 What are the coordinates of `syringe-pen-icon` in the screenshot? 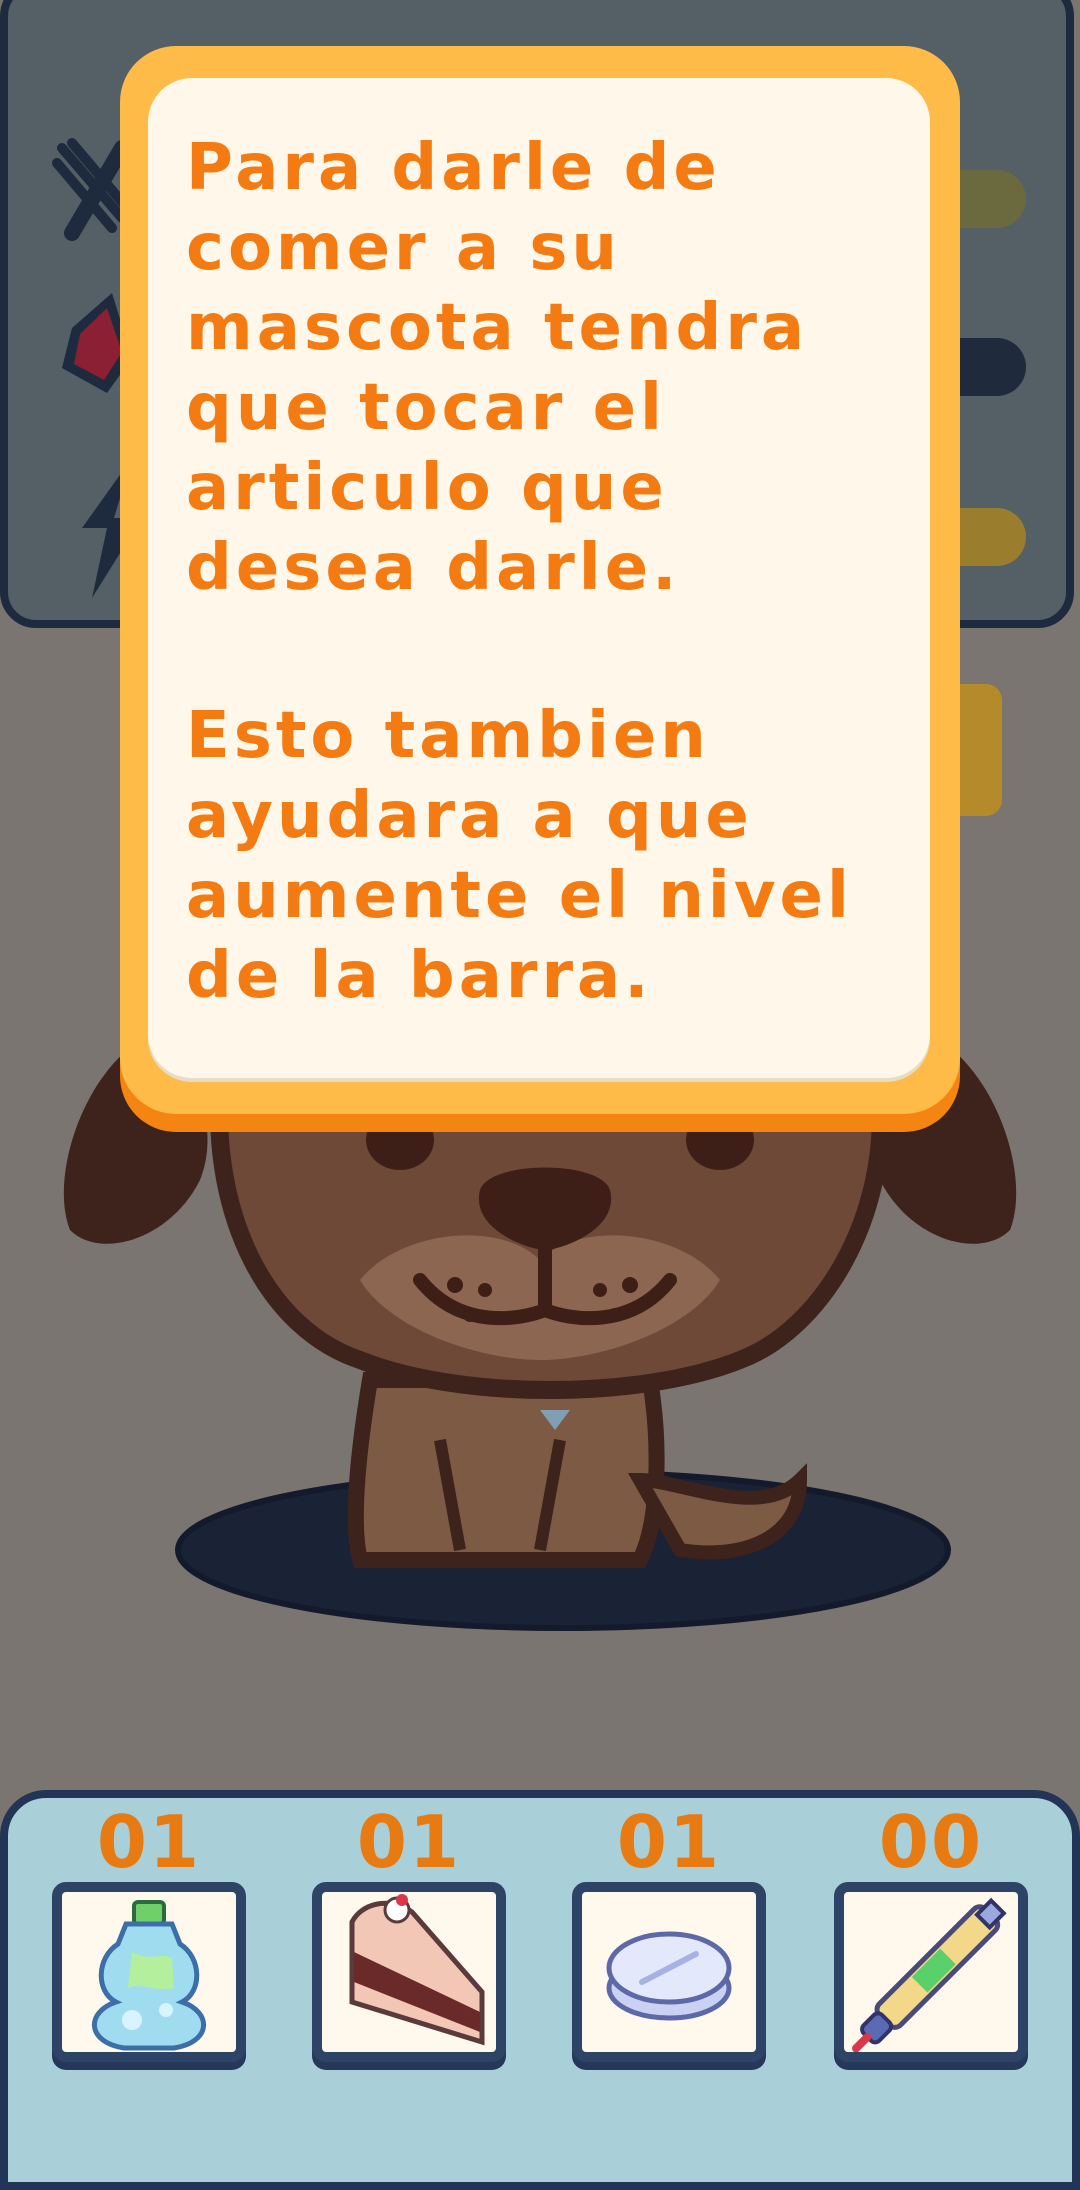 It's located at (929, 1974).